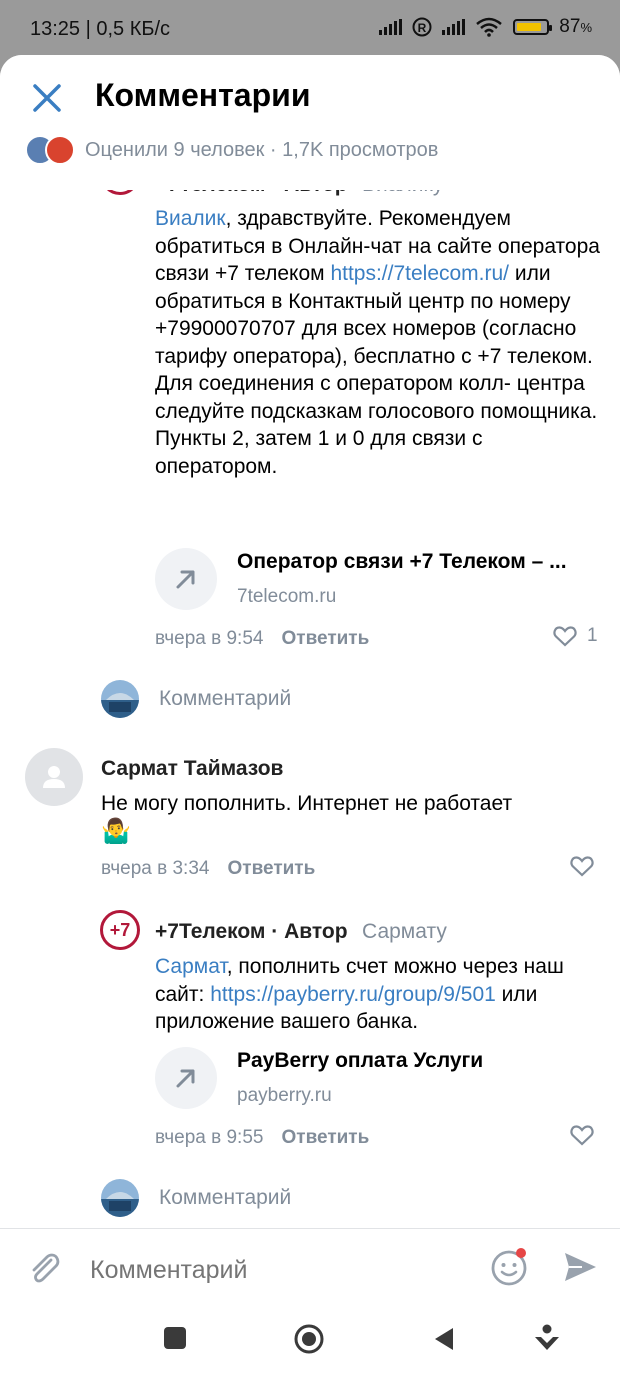  What do you see at coordinates (444, 1339) in the screenshot?
I see `back-button` at bounding box center [444, 1339].